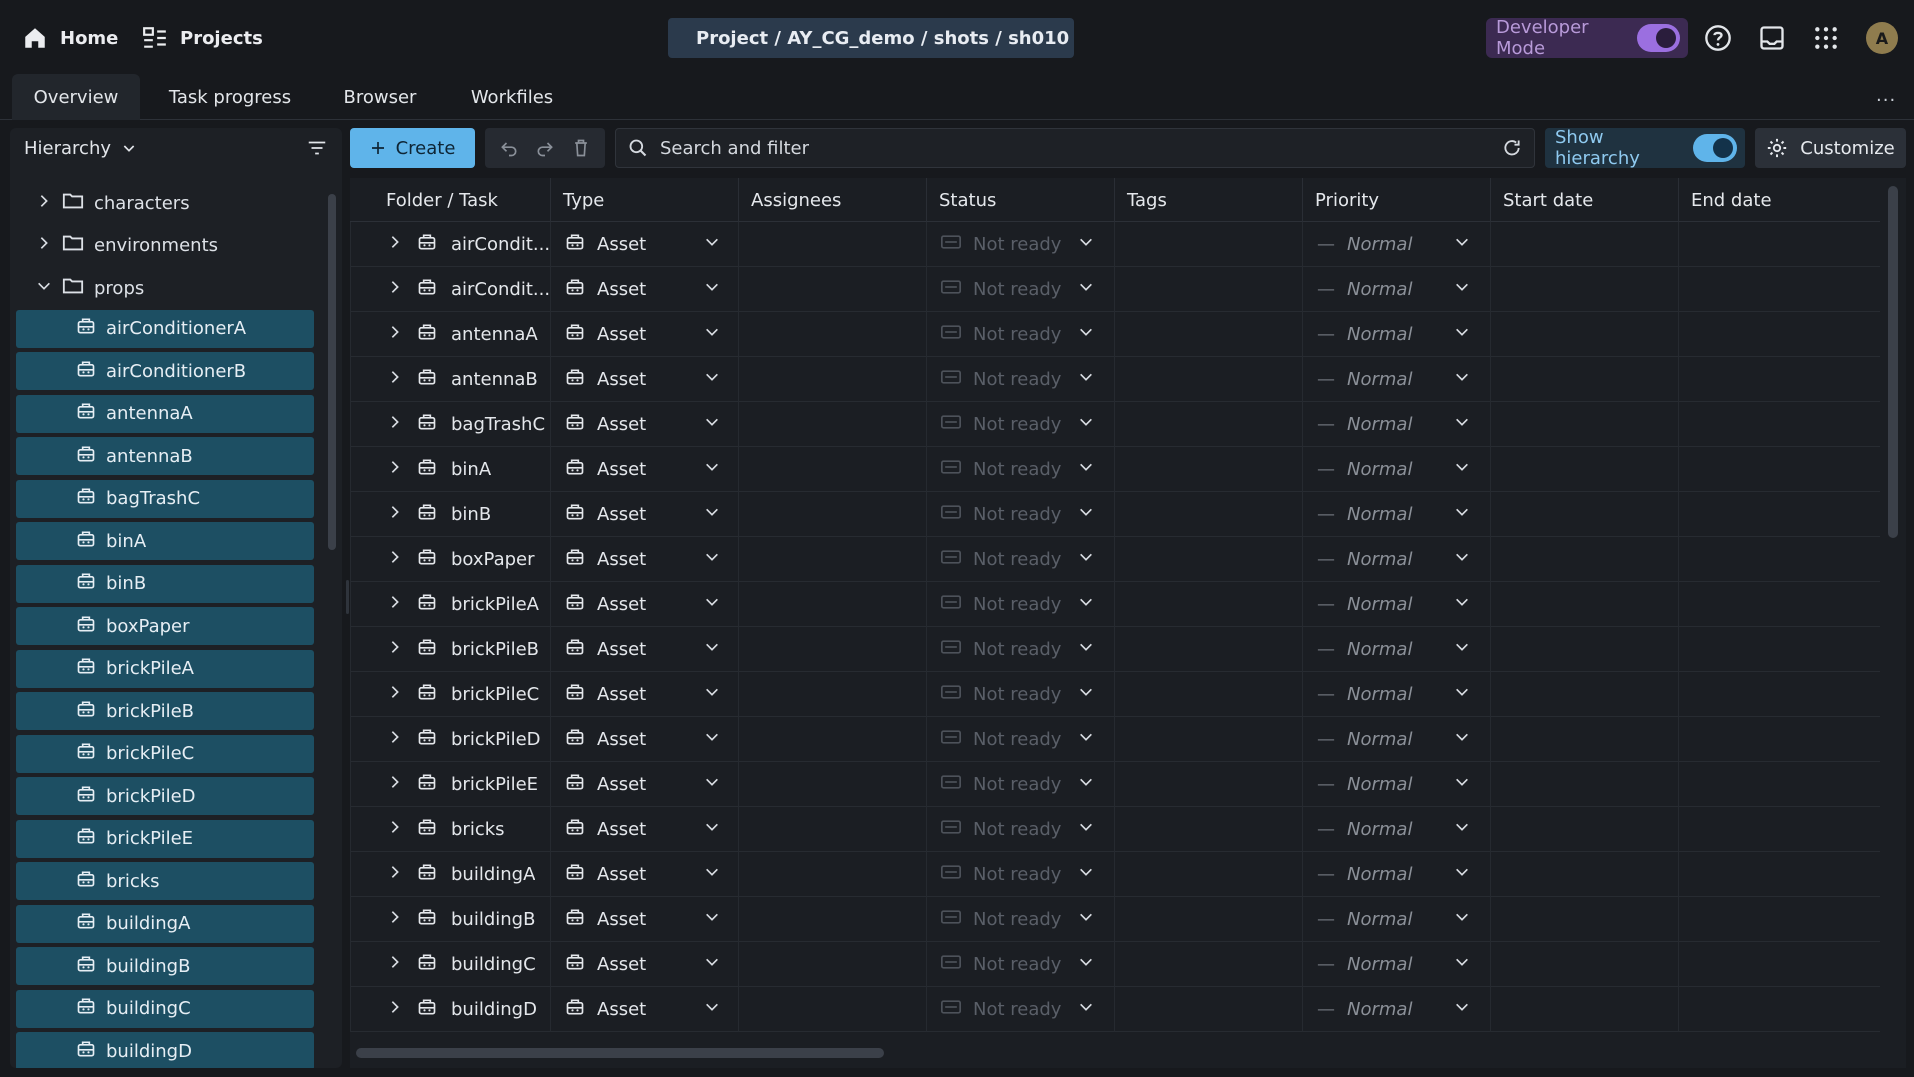  I want to click on folder-task-cell: bagTrashC, so click(450, 424).